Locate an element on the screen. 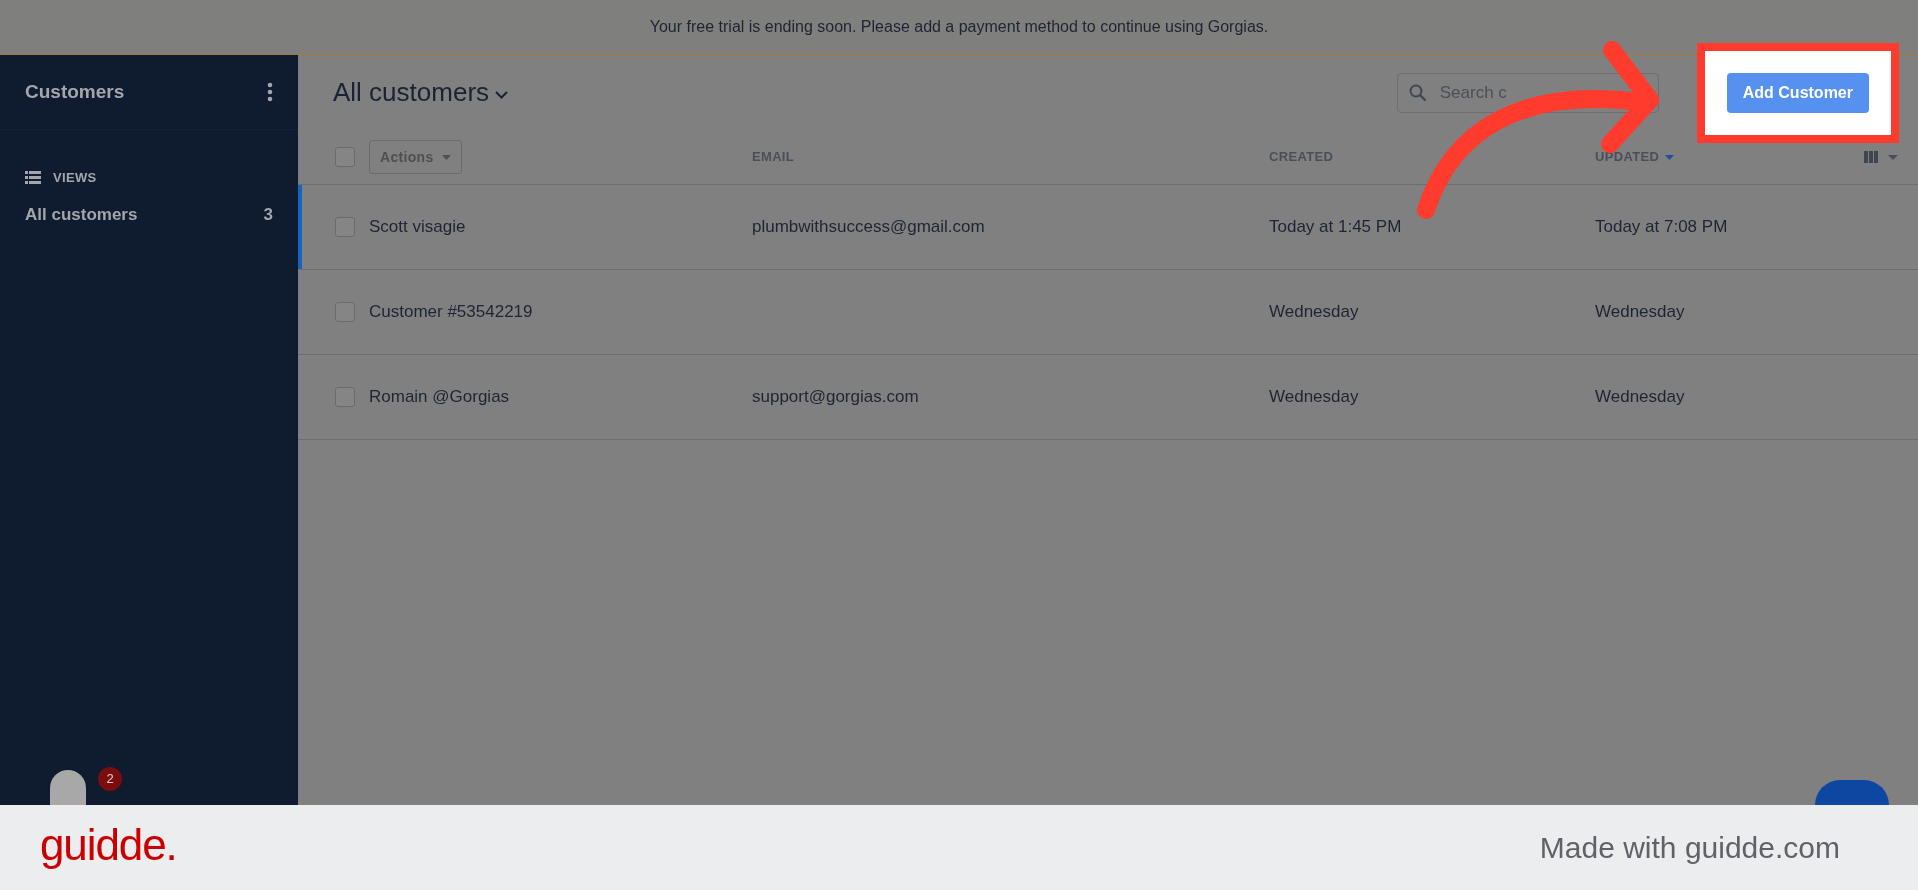 The width and height of the screenshot is (1918, 890). table-cell-text: Scott visagie is located at coordinates (417, 227).